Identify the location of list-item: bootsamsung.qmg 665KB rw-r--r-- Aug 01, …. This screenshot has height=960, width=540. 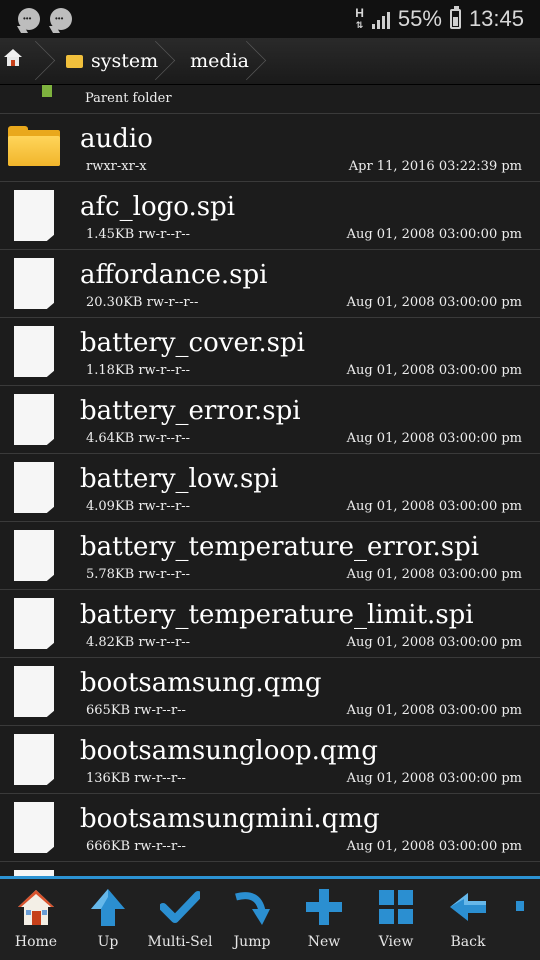
(270, 692).